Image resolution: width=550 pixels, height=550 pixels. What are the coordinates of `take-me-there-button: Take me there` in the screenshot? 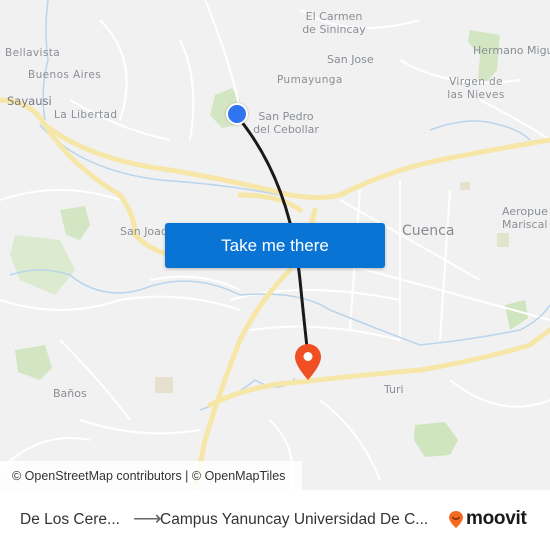 It's located at (275, 245).